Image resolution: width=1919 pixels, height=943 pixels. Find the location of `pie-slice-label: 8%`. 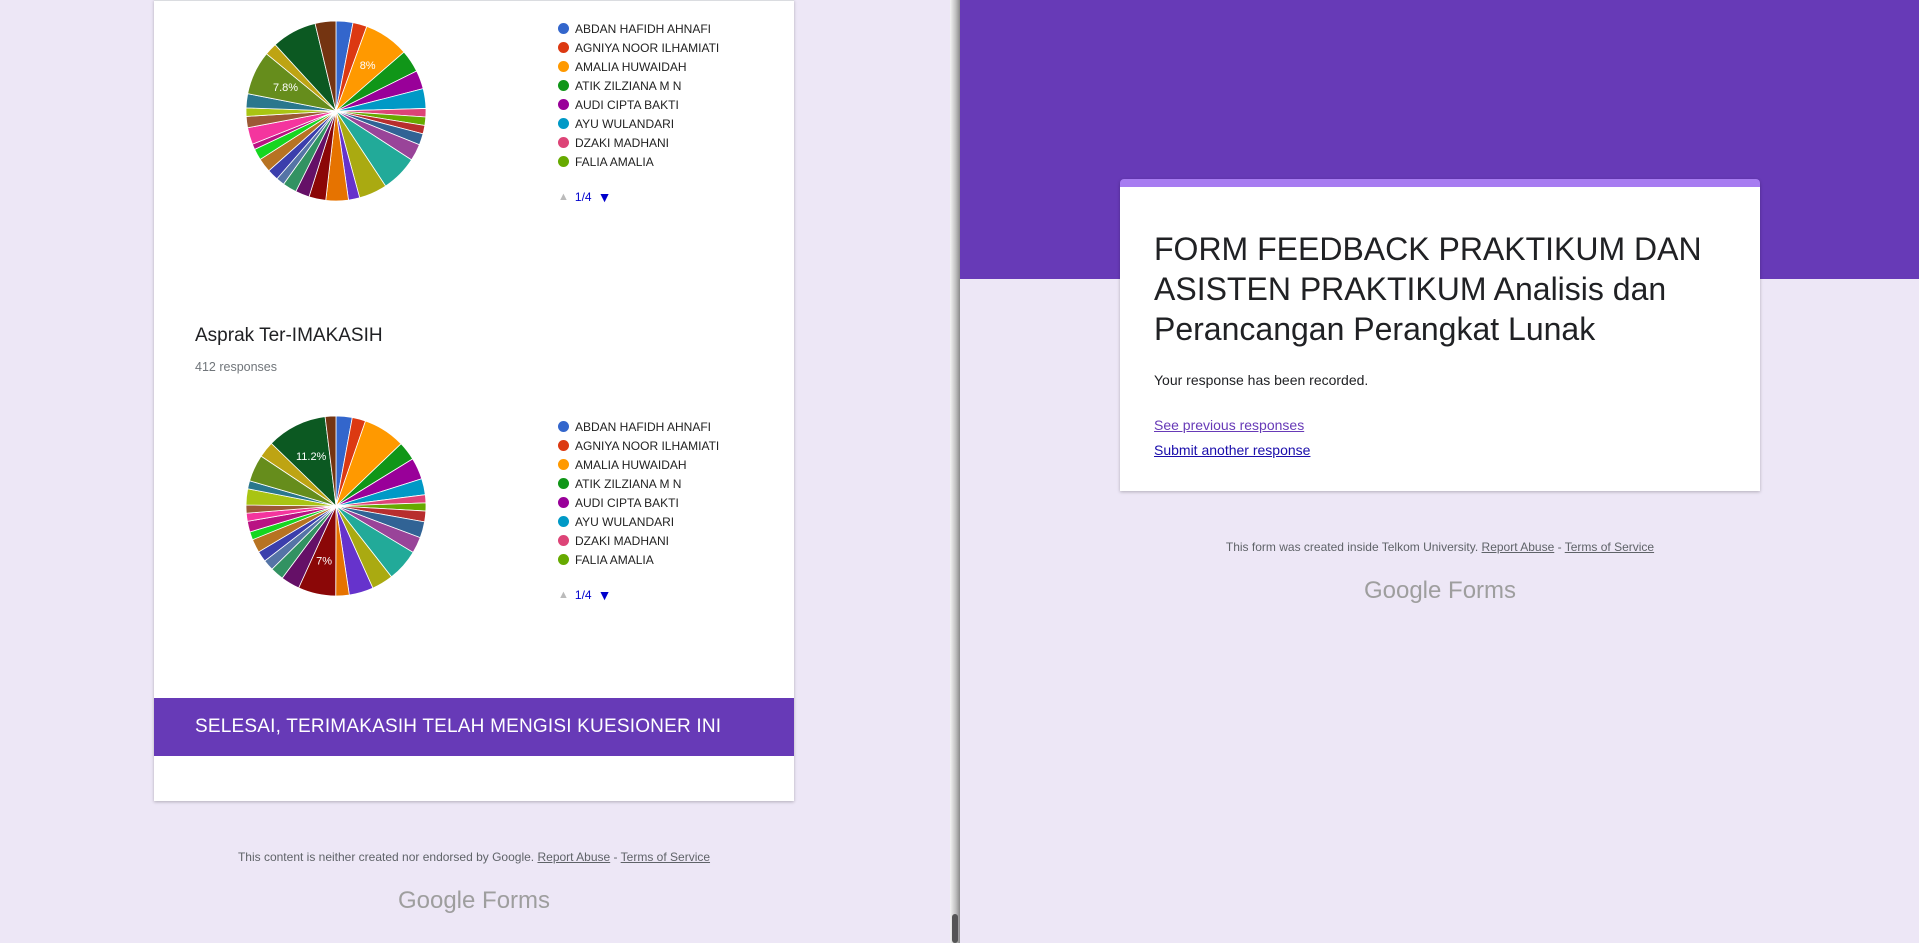

pie-slice-label: 8% is located at coordinates (368, 66).